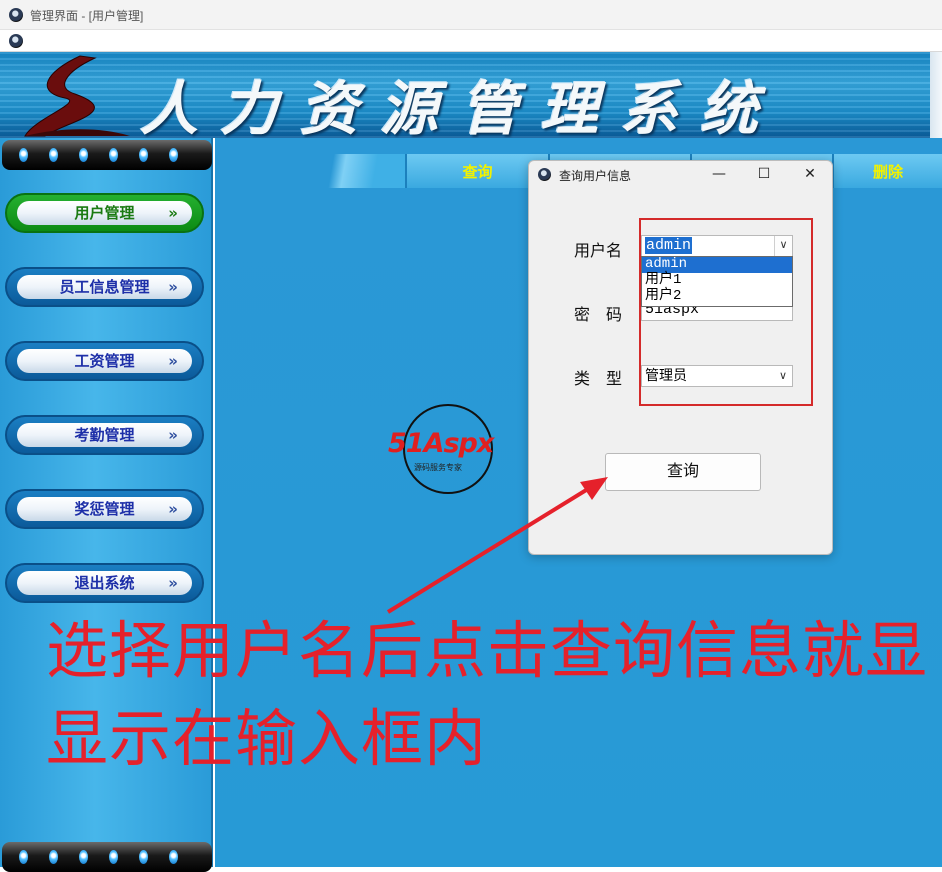  I want to click on sidebar-item-rewards: 奖惩管理 », so click(104, 509).